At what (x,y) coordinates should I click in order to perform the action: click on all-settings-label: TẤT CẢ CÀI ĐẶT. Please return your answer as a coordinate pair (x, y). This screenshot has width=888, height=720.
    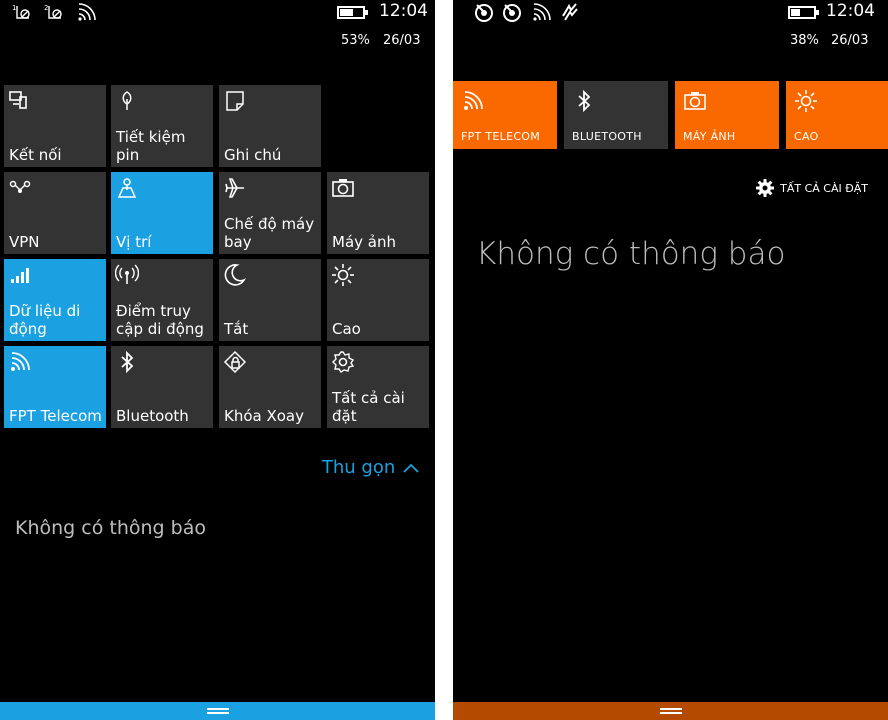
    Looking at the image, I should click on (824, 188).